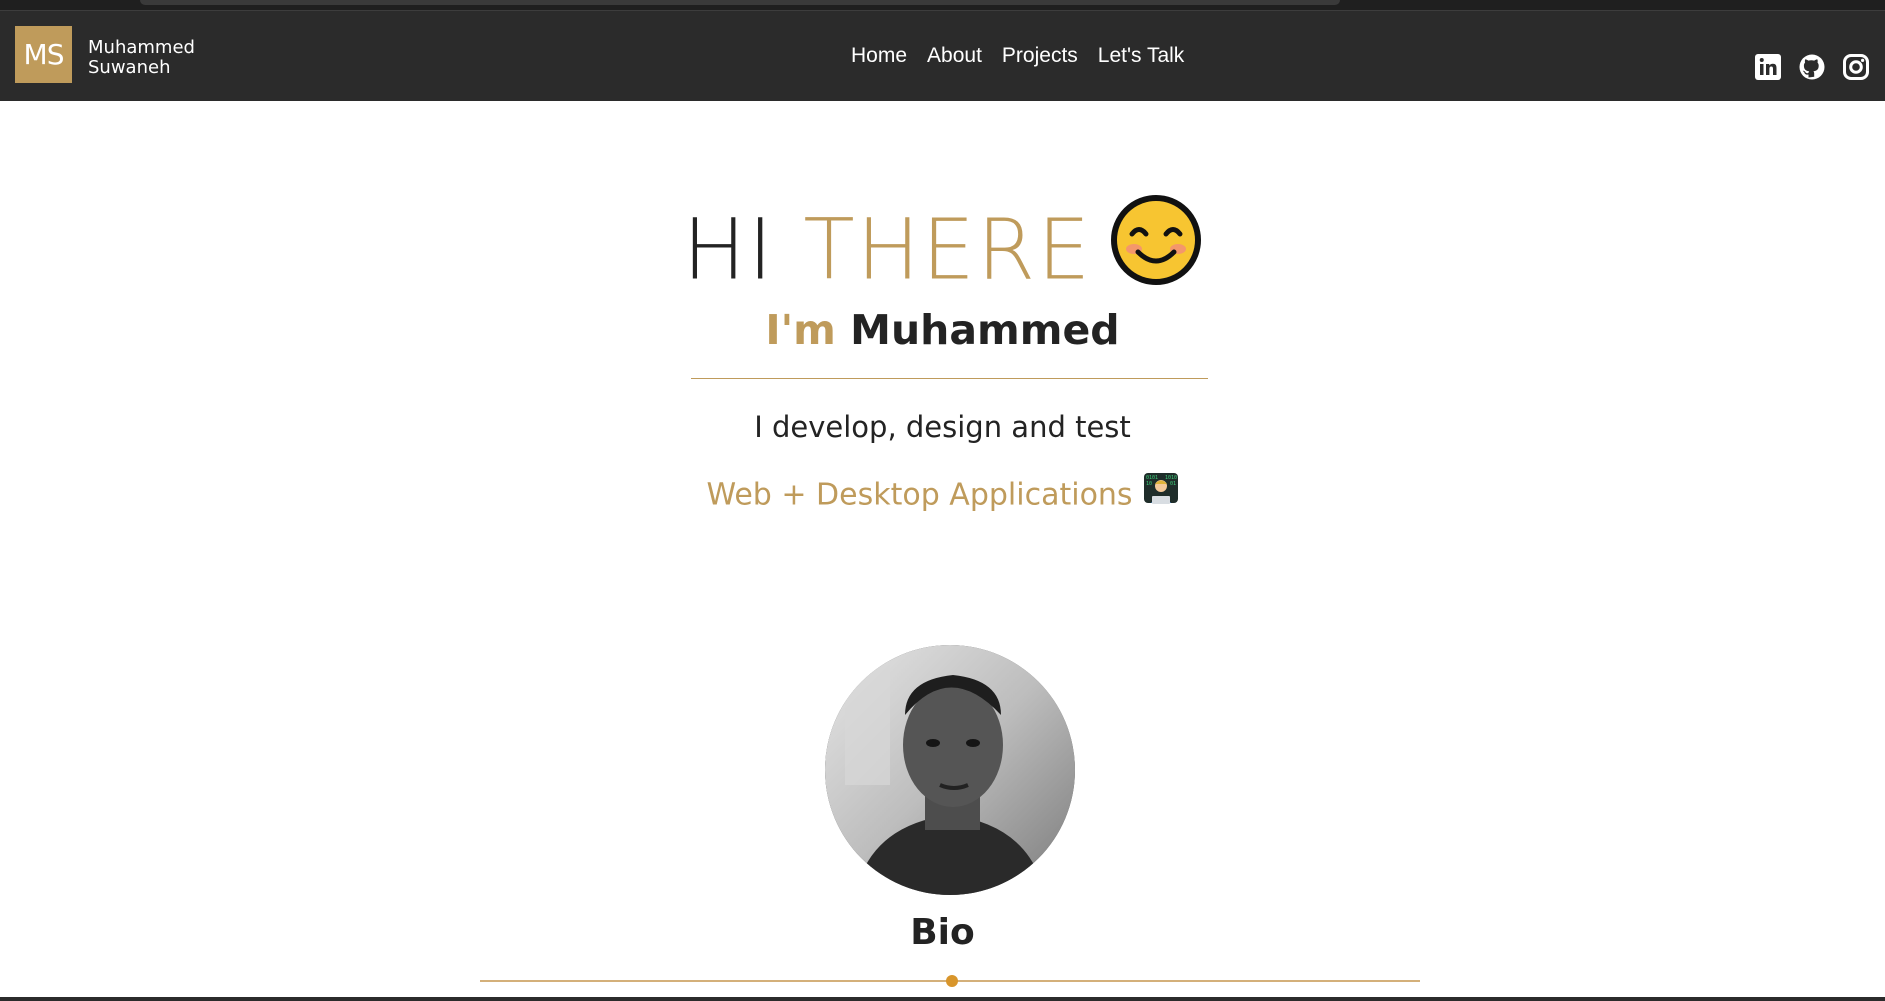 The width and height of the screenshot is (1885, 1001). I want to click on nav-lets-talk: Let's Talk, so click(1141, 56).